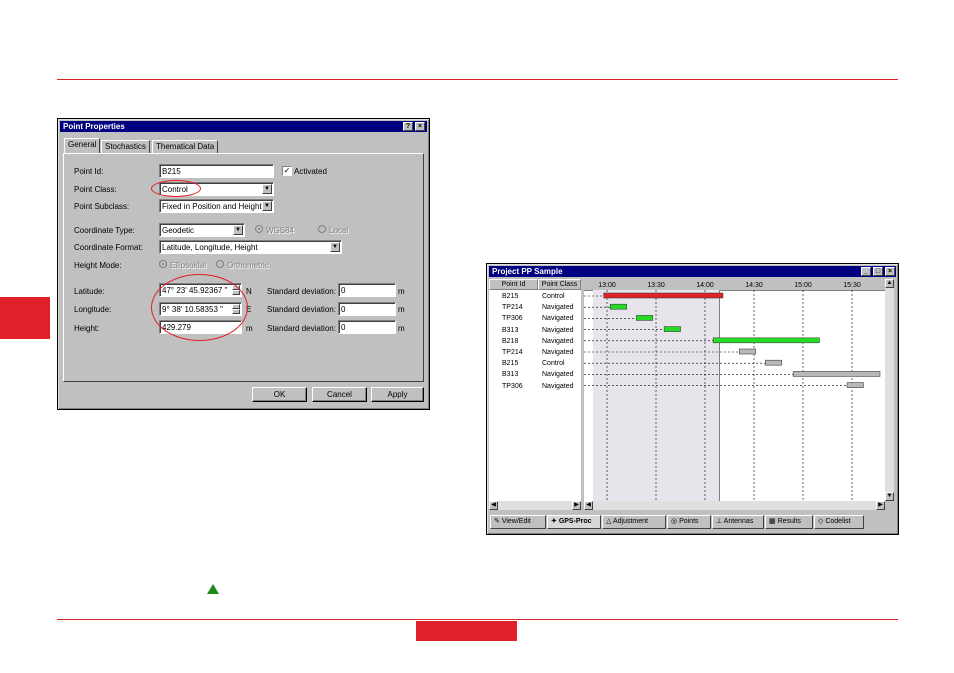 The width and height of the screenshot is (954, 673). What do you see at coordinates (185, 146) in the screenshot?
I see `tab-thematical-data: Thematical Data` at bounding box center [185, 146].